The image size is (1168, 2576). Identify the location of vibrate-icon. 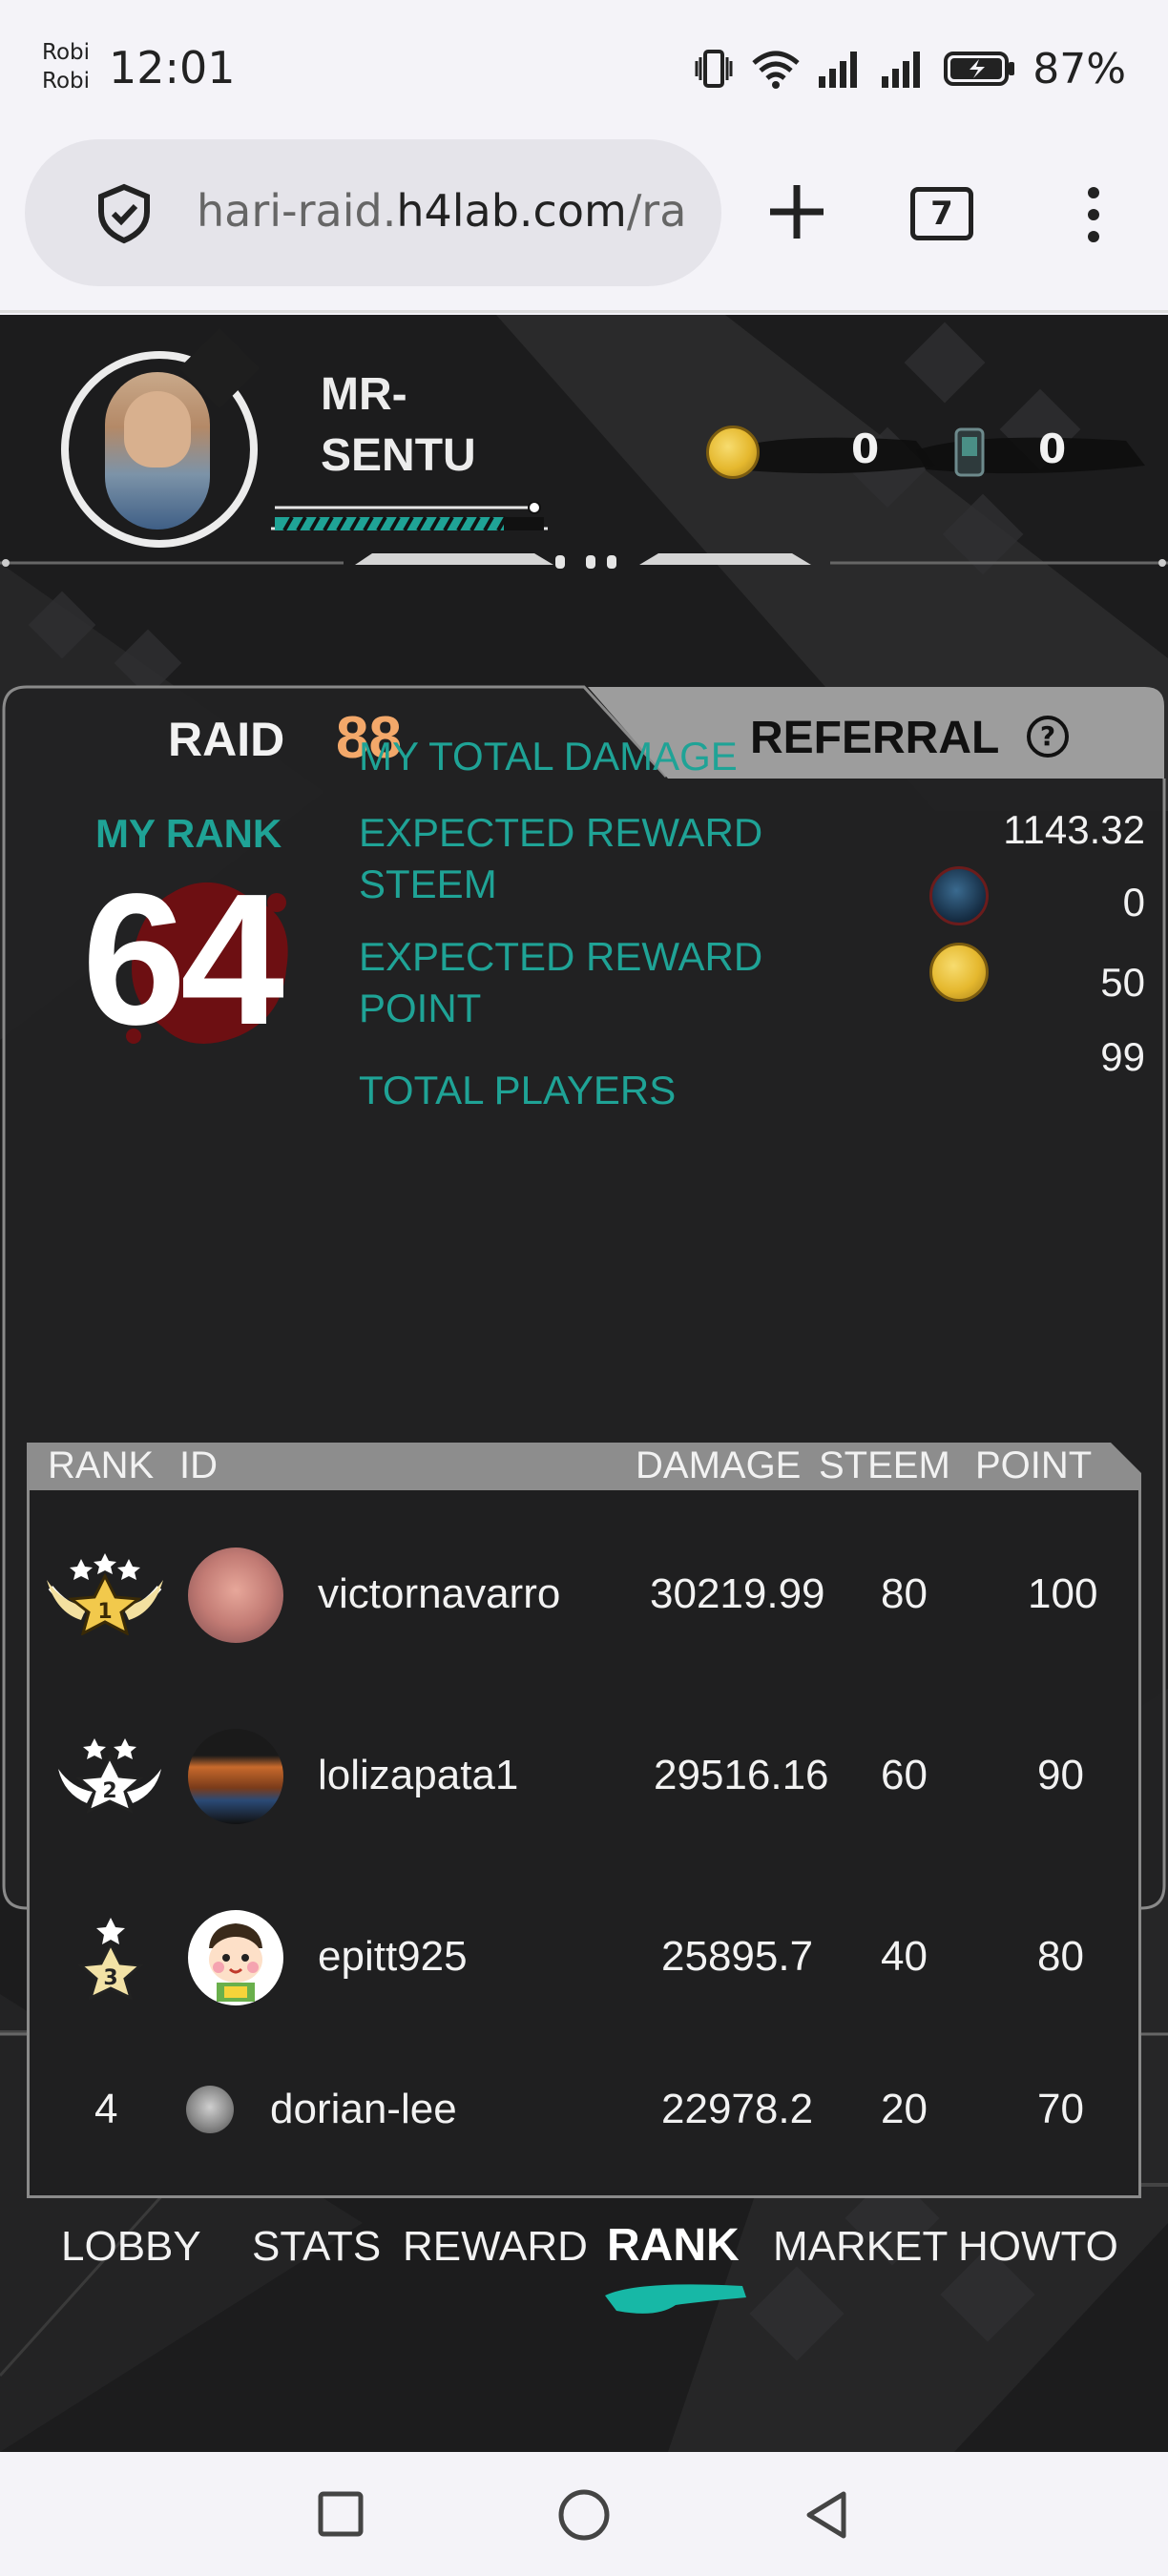
(714, 69).